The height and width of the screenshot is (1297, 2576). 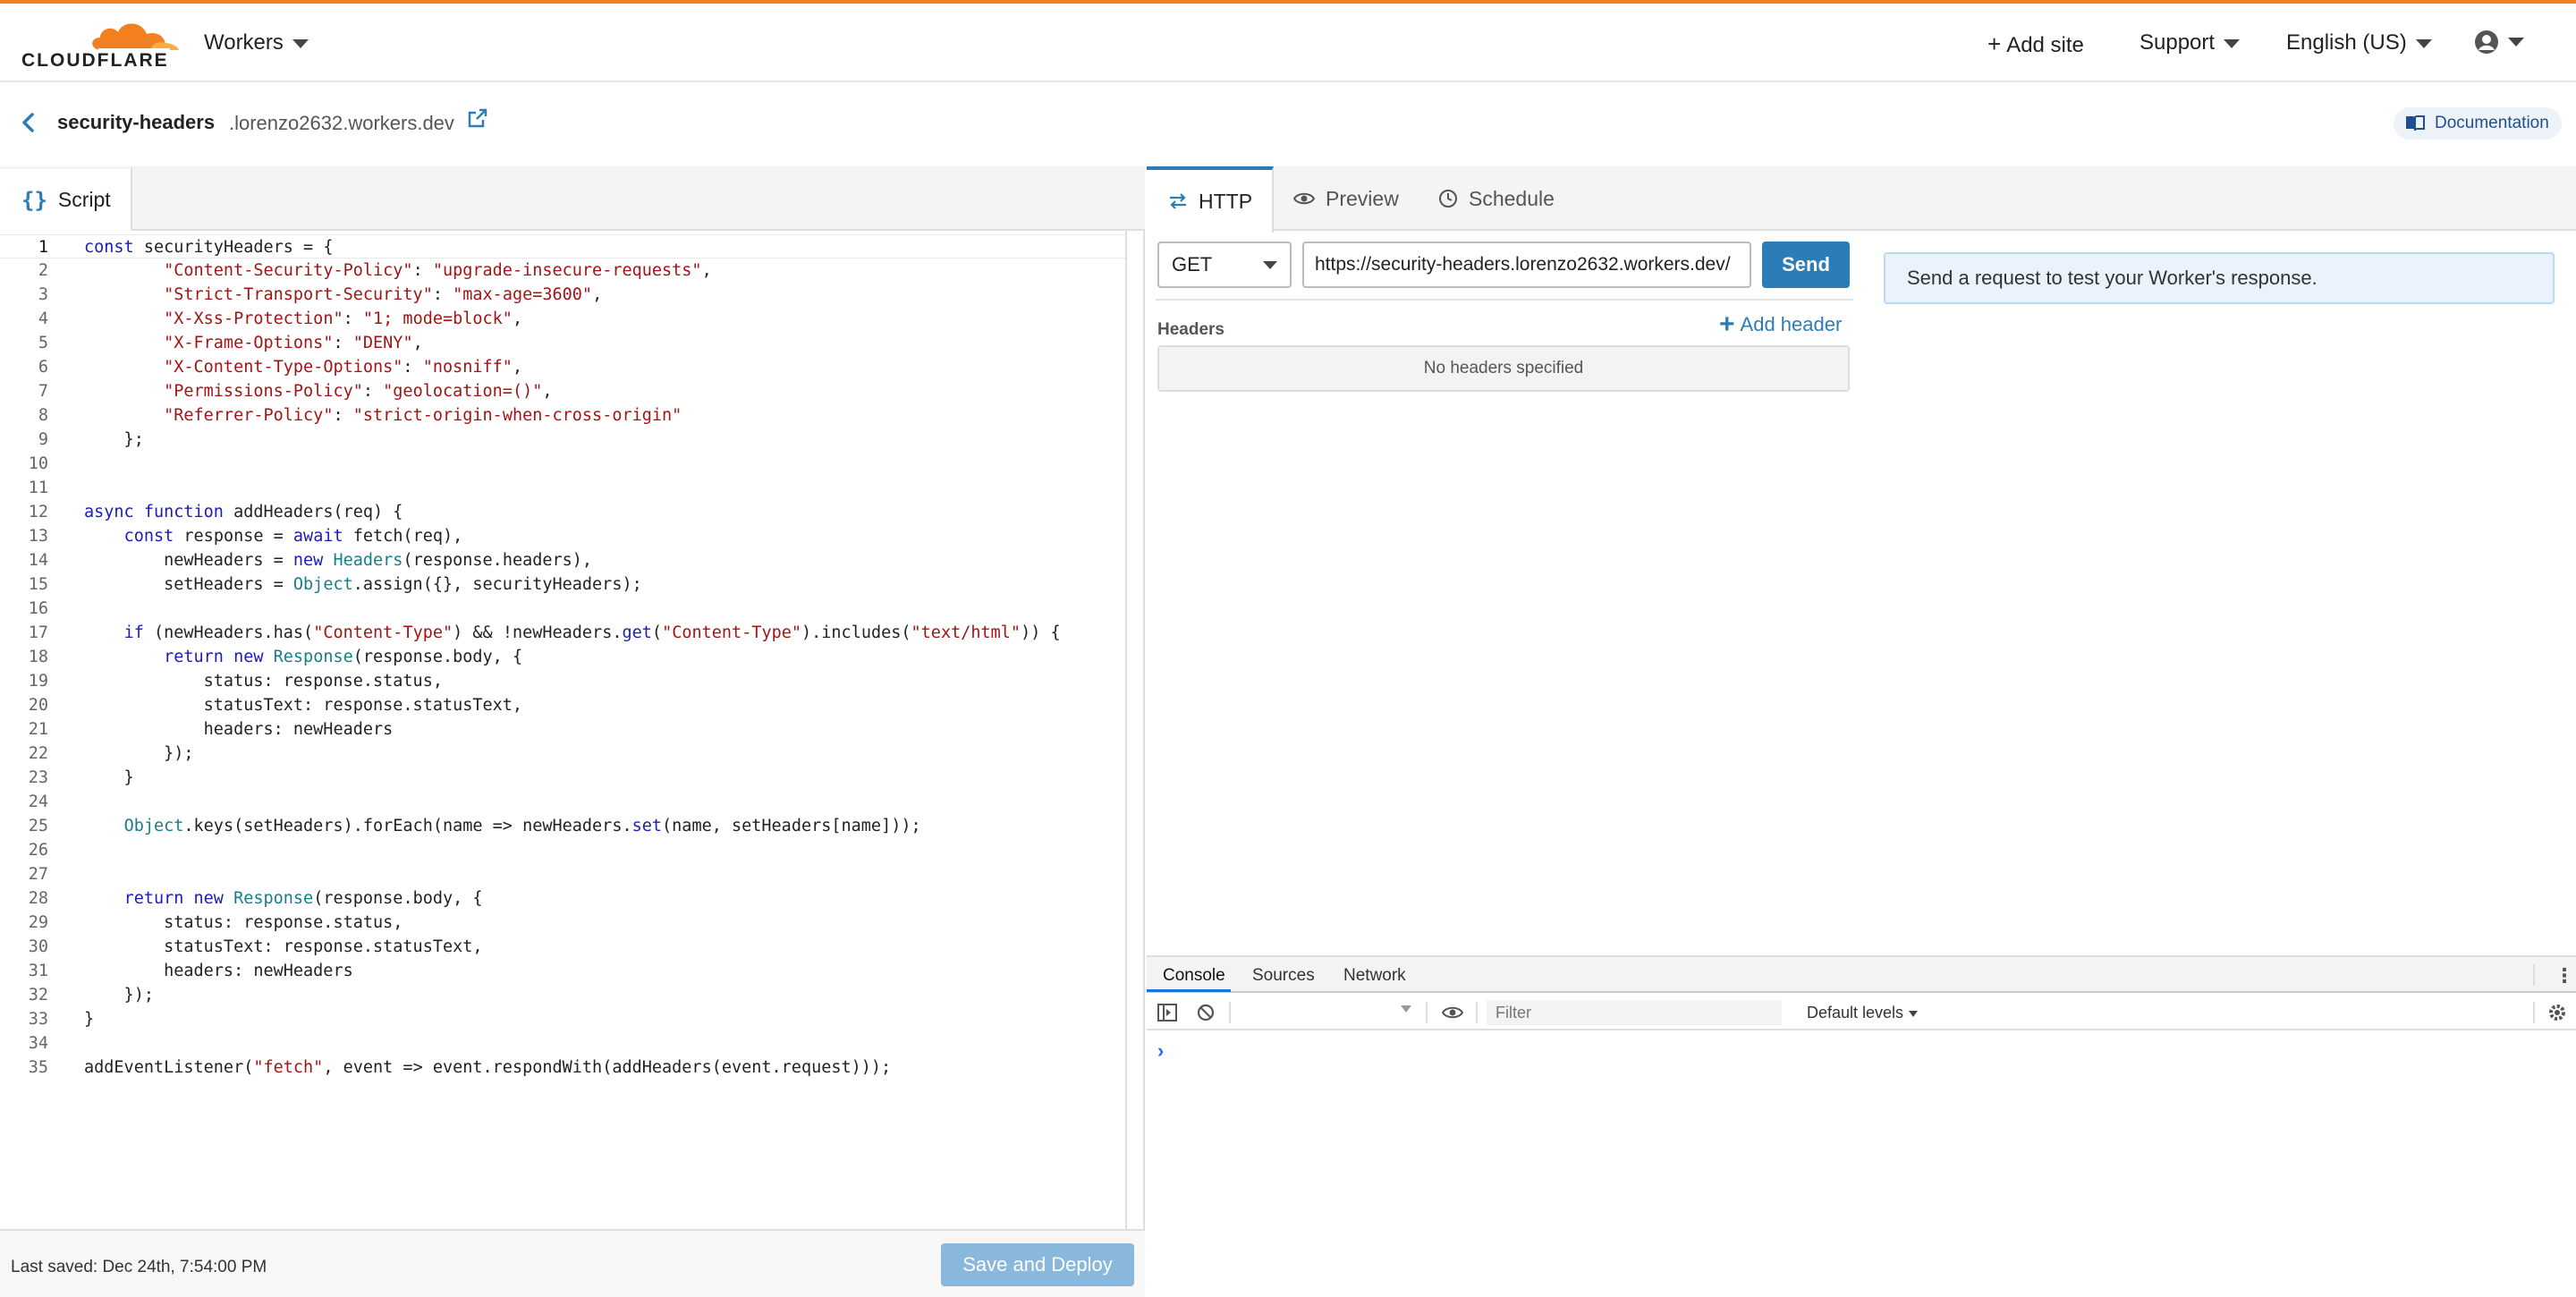 I want to click on code-line: 31 headers: newHeaders, so click(x=562, y=971).